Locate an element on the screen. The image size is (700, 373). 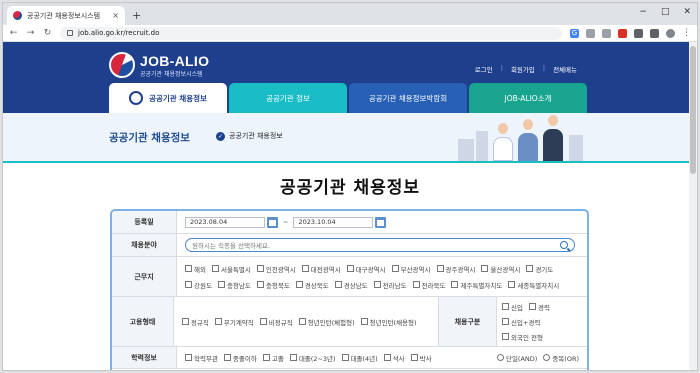
puzzle-icon is located at coordinates (638, 33).